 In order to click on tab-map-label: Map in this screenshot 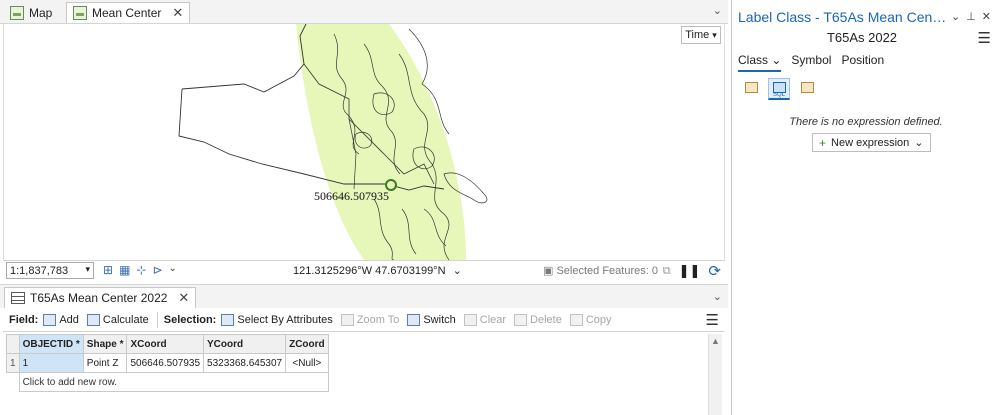, I will do `click(41, 12)`.